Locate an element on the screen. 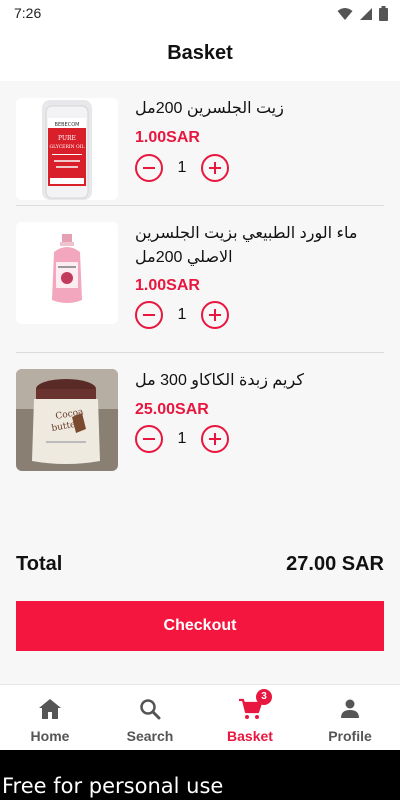 The width and height of the screenshot is (400, 800). product-image is located at coordinates (67, 273).